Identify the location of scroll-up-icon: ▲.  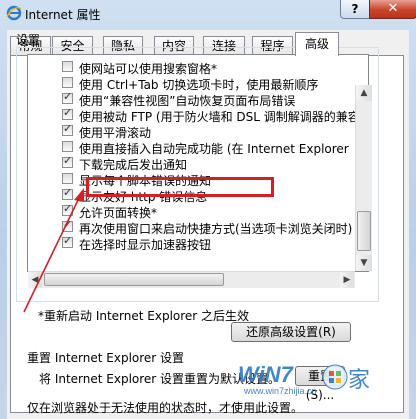
(364, 93).